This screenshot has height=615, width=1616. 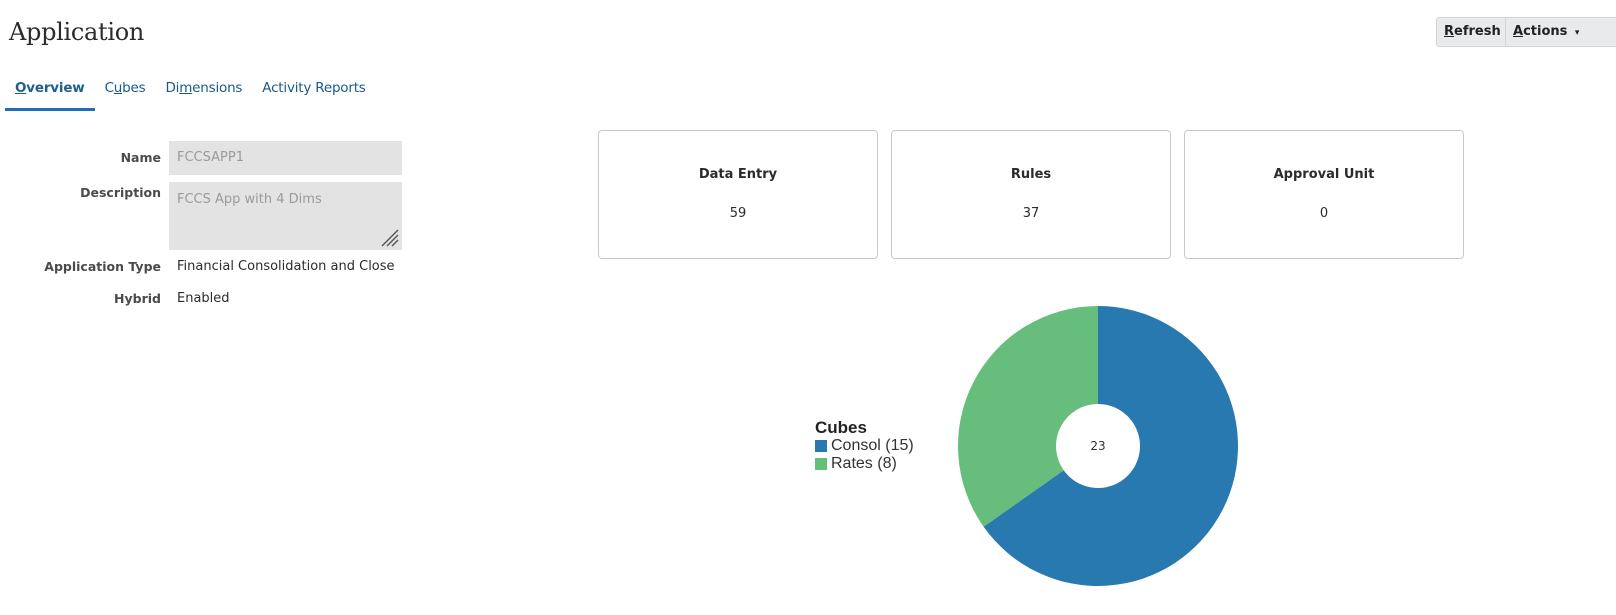 I want to click on chevron-down-icon: ▾, so click(x=1577, y=33).